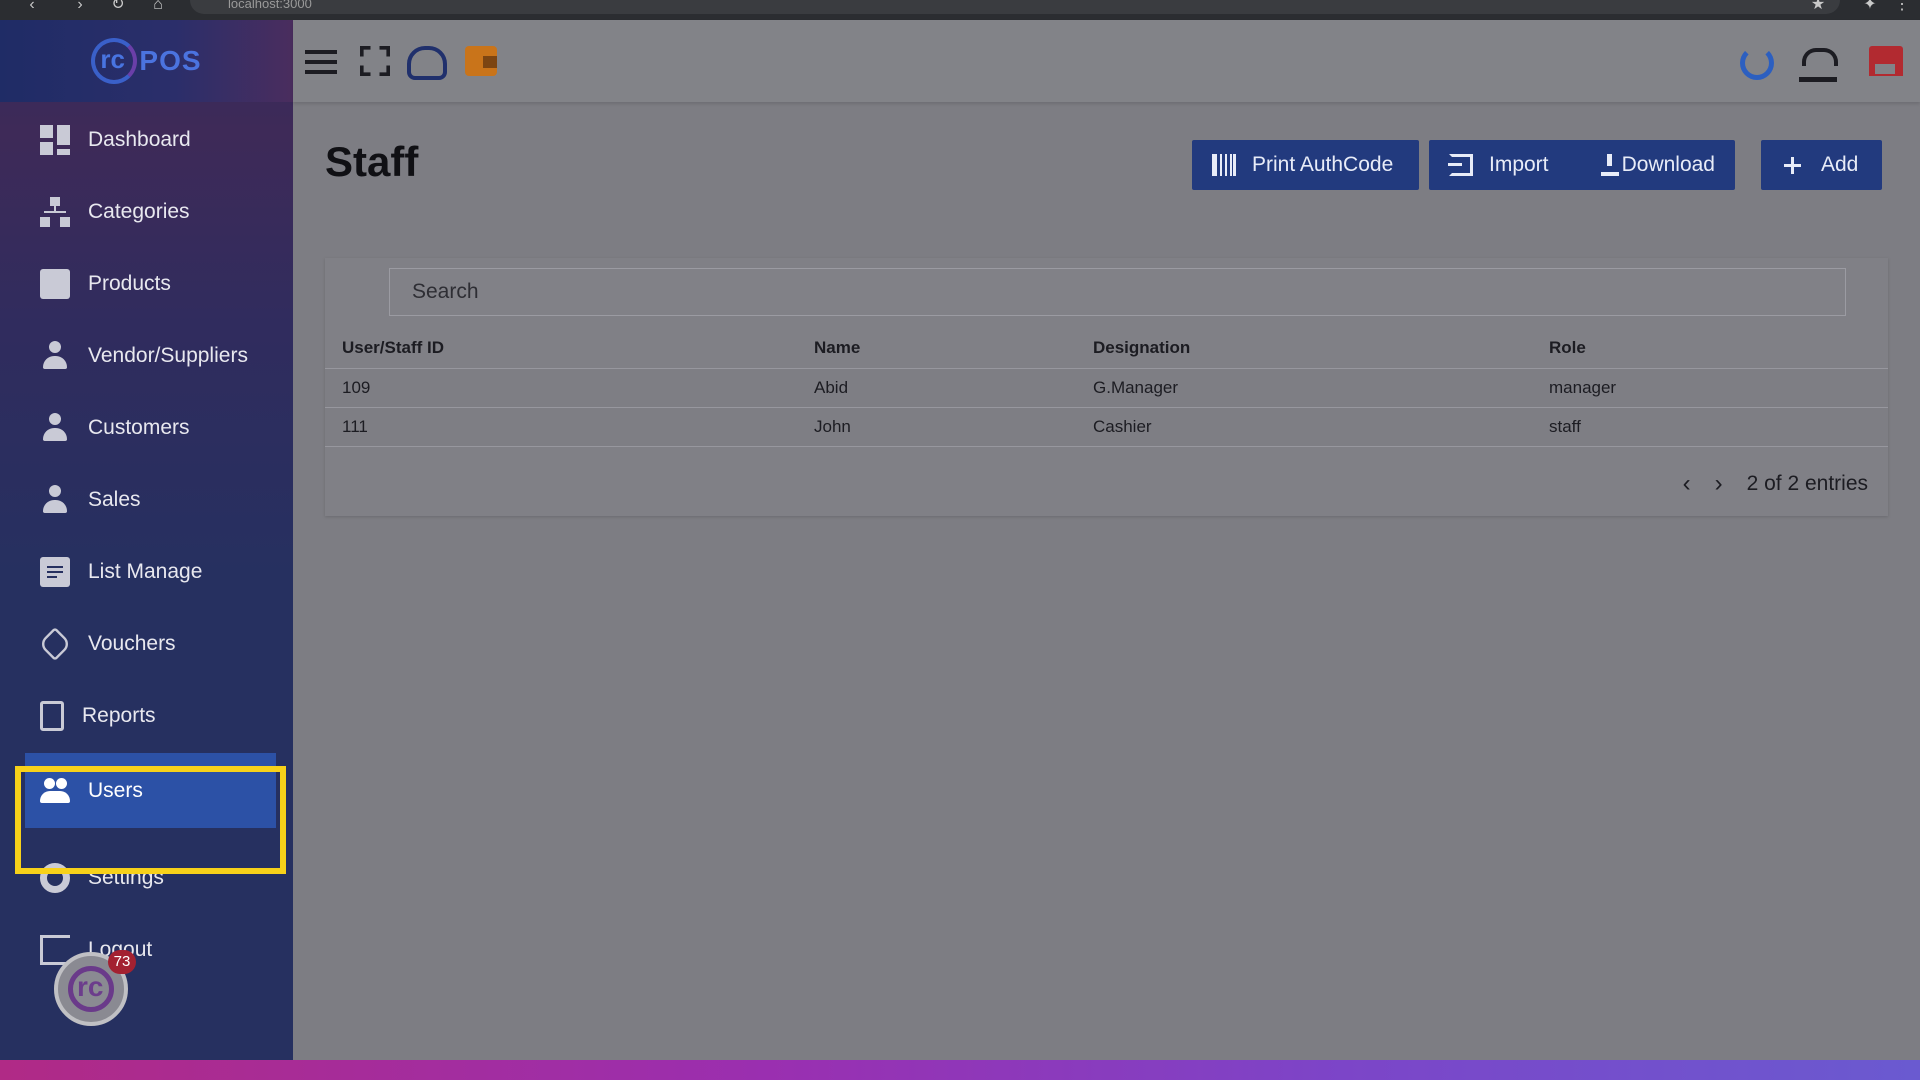 This screenshot has width=1920, height=1080. Describe the element at coordinates (1519, 164) in the screenshot. I see `import-label: Import` at that location.